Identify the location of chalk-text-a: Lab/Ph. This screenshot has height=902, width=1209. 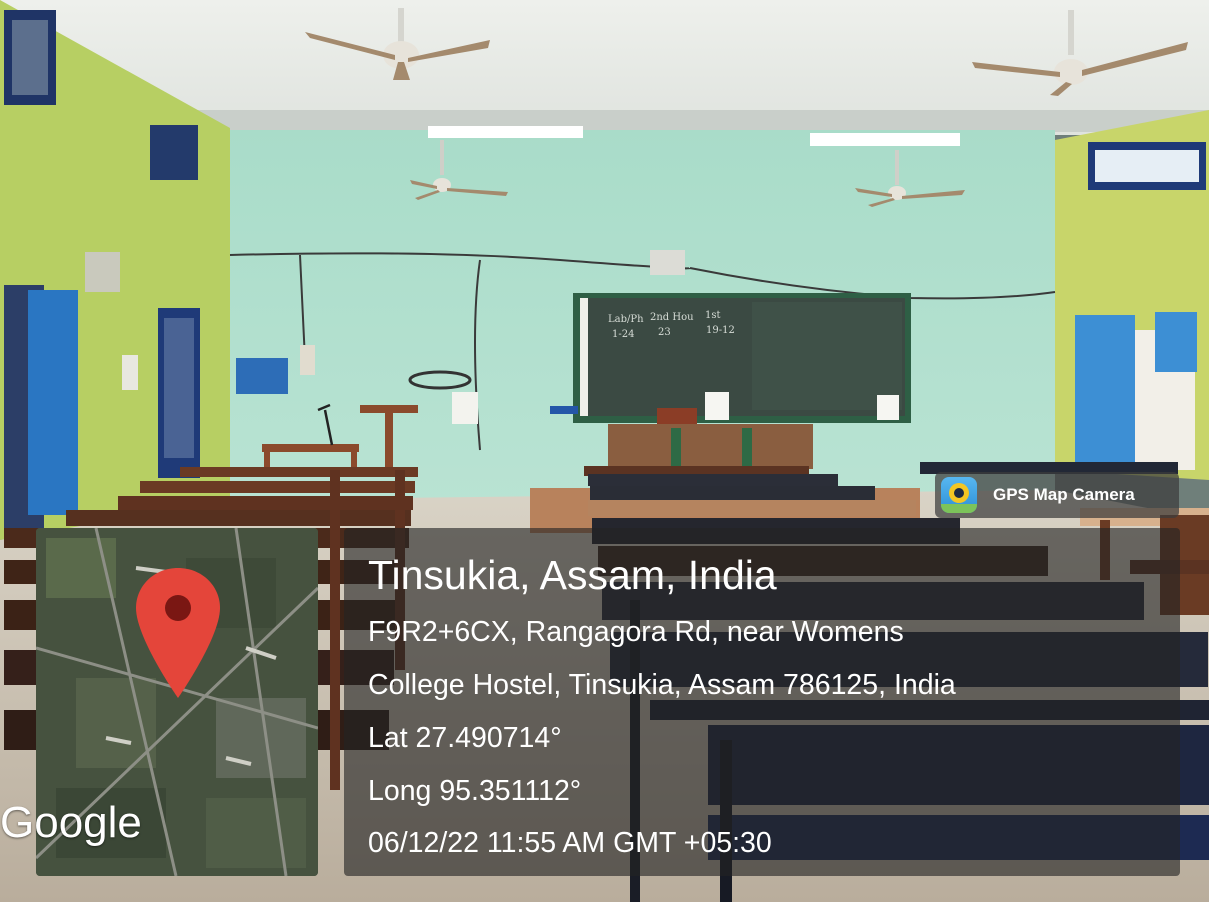
(626, 319).